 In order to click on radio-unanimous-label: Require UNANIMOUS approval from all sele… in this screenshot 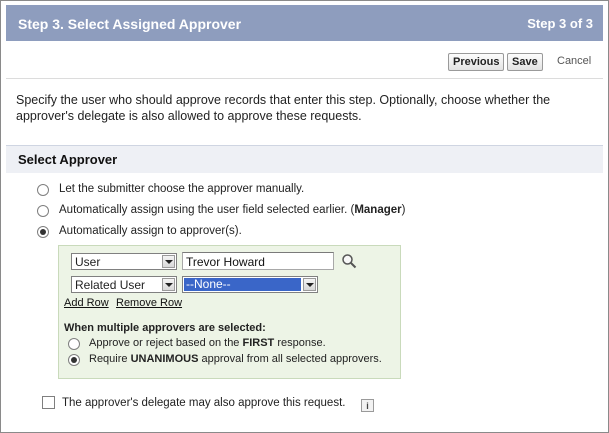, I will do `click(235, 359)`.